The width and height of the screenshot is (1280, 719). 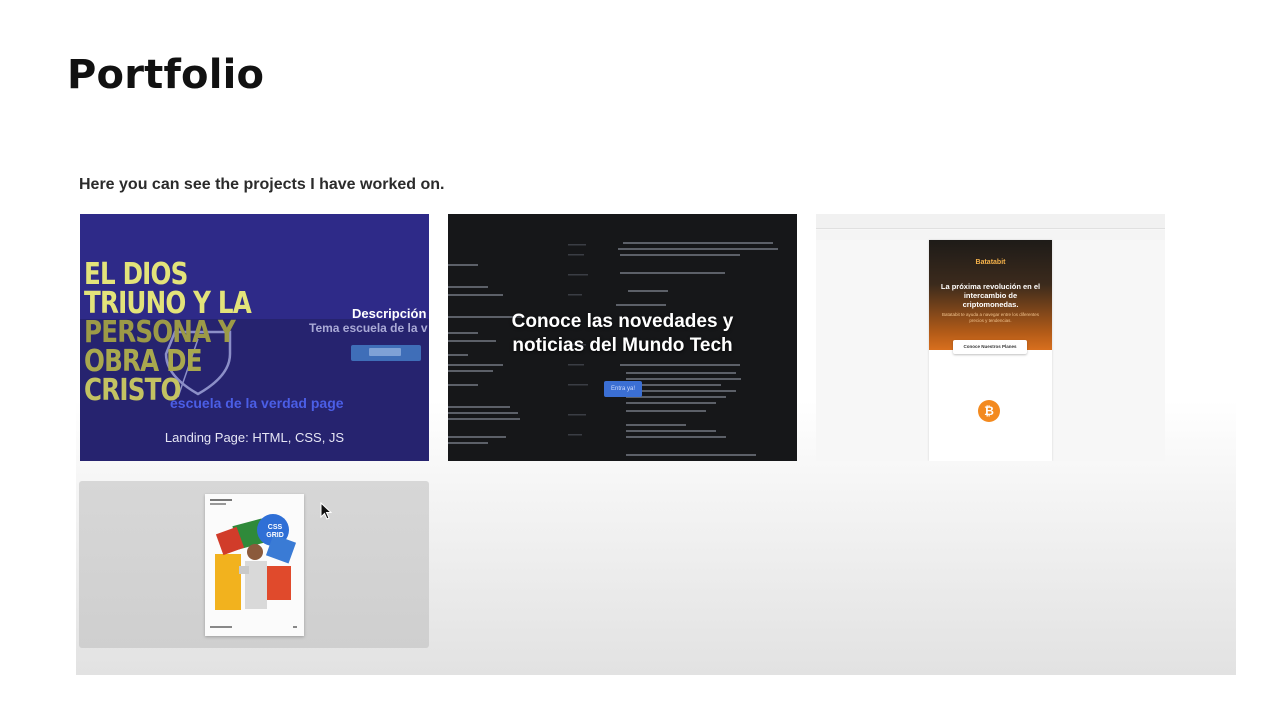 What do you see at coordinates (623, 389) in the screenshot?
I see `enter-button: Entra ya!` at bounding box center [623, 389].